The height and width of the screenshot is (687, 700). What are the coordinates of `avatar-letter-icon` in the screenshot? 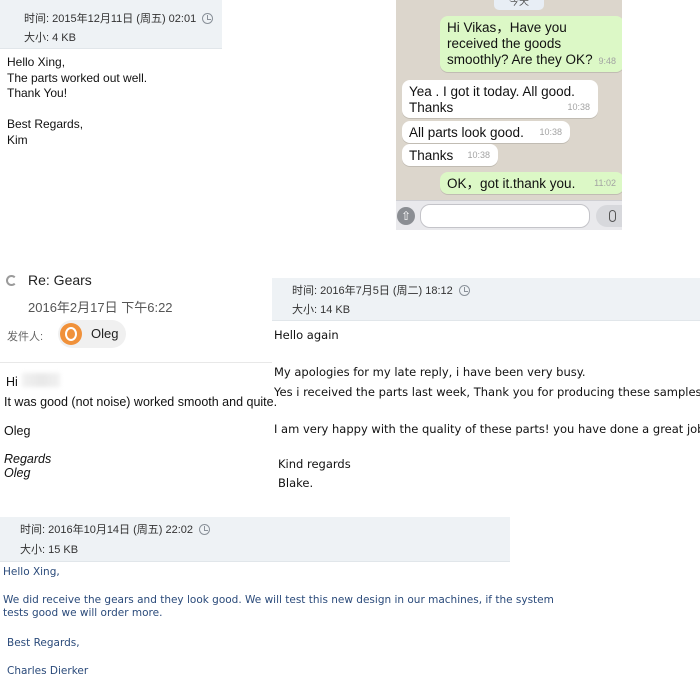 It's located at (71, 334).